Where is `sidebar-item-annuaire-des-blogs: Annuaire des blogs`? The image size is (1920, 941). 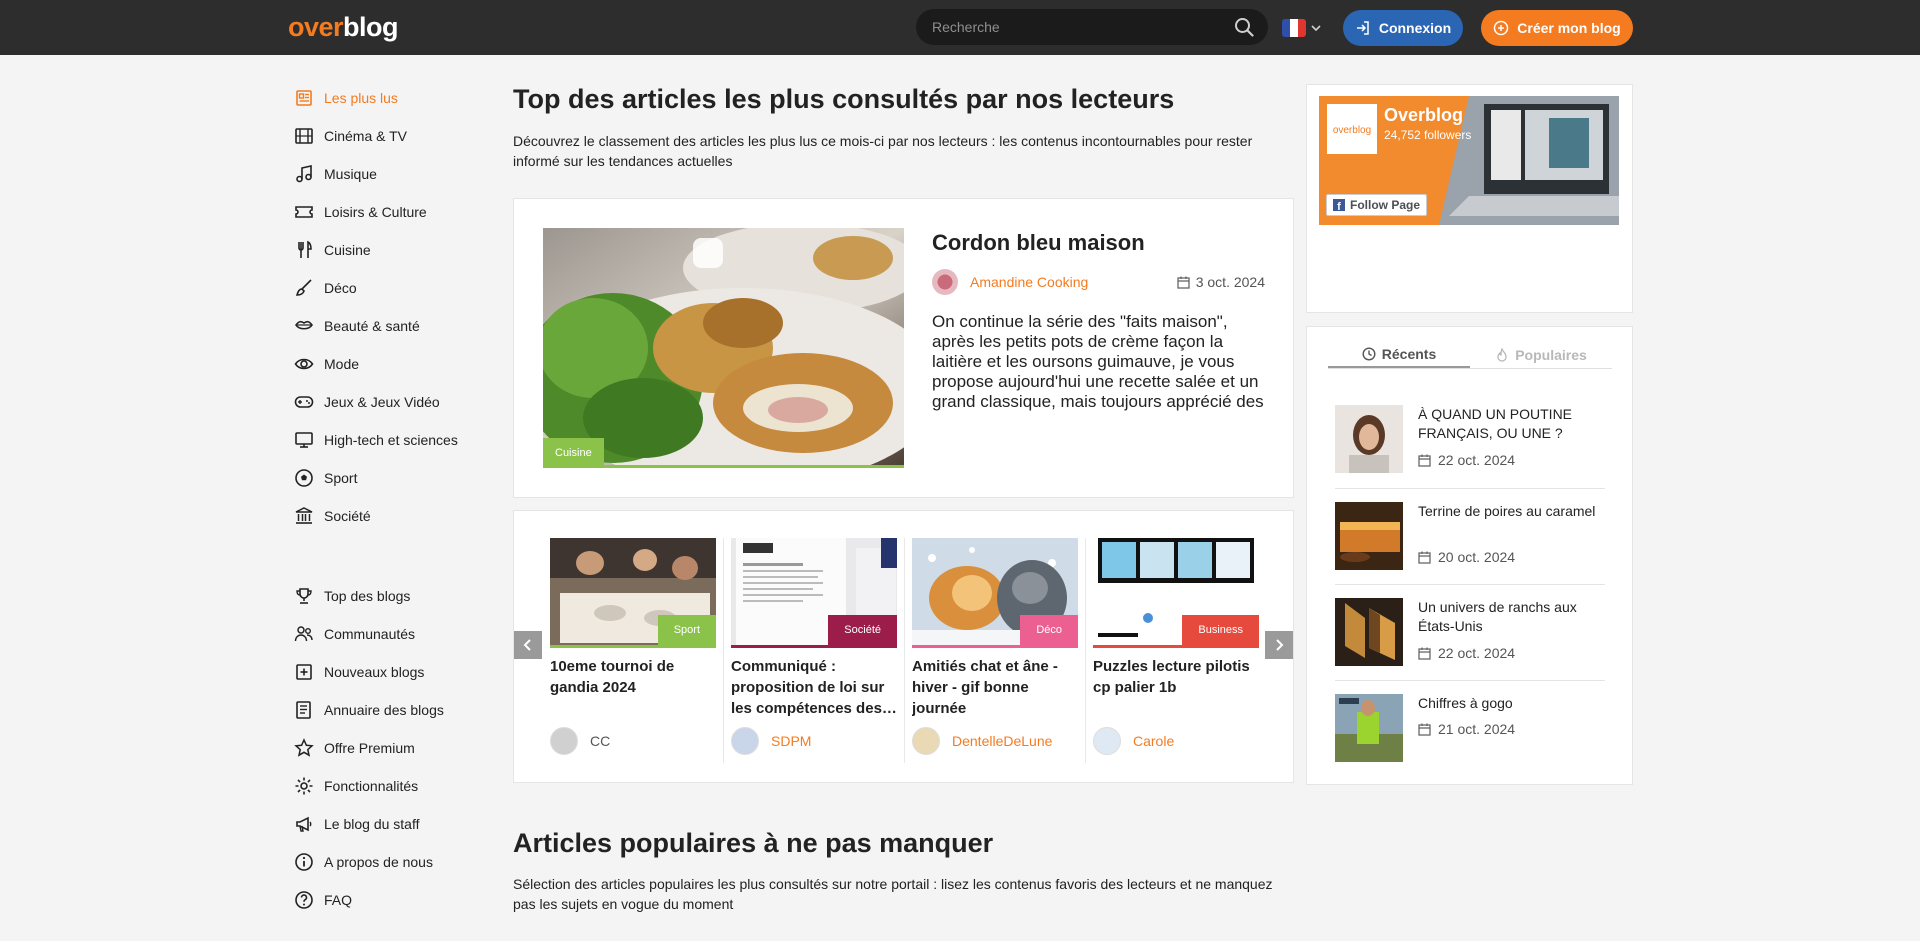 sidebar-item-annuaire-des-blogs: Annuaire des blogs is located at coordinates (369, 710).